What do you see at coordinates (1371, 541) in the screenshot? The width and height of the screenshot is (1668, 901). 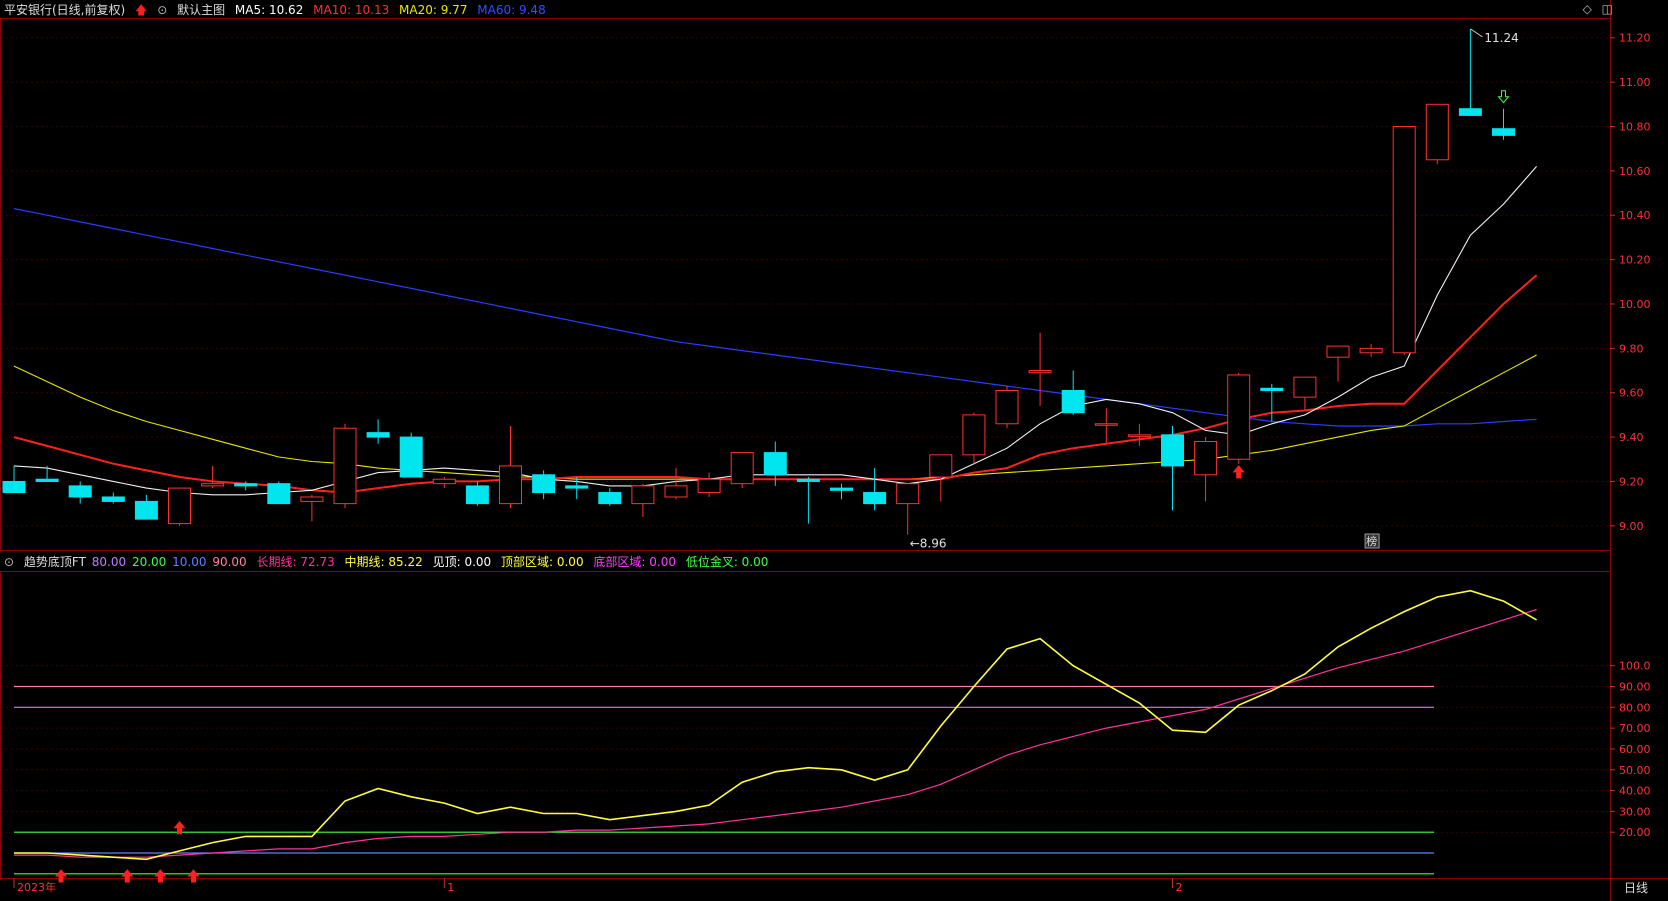 I see `rank-tag-label: 榜` at bounding box center [1371, 541].